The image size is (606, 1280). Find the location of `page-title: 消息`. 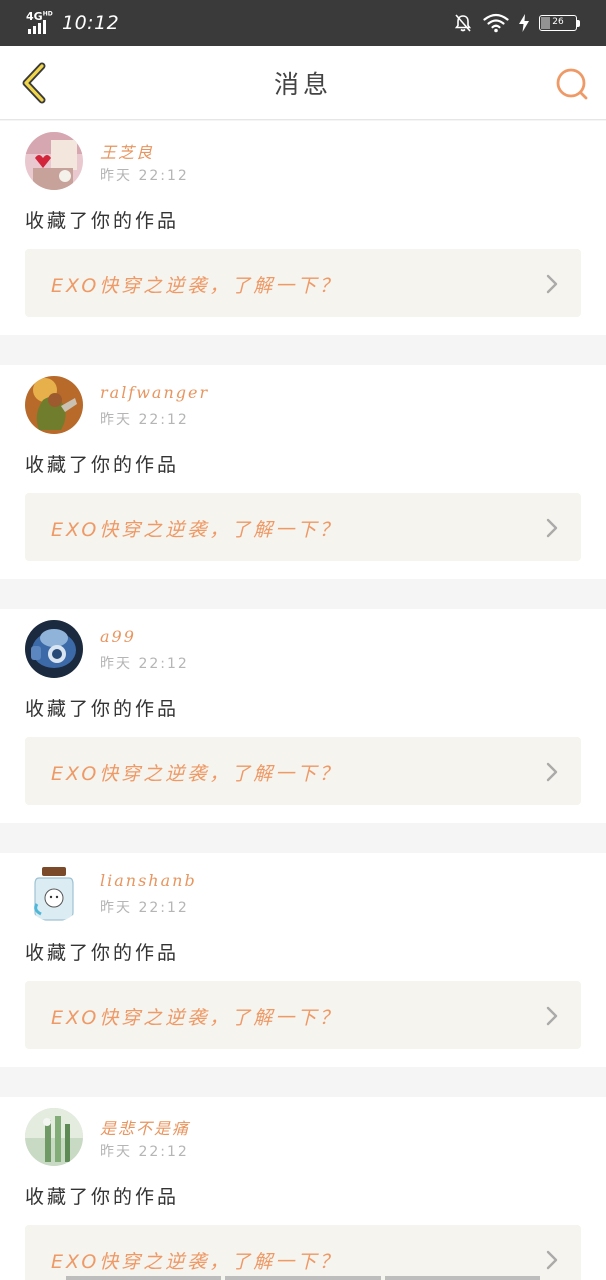

page-title: 消息 is located at coordinates (302, 84).